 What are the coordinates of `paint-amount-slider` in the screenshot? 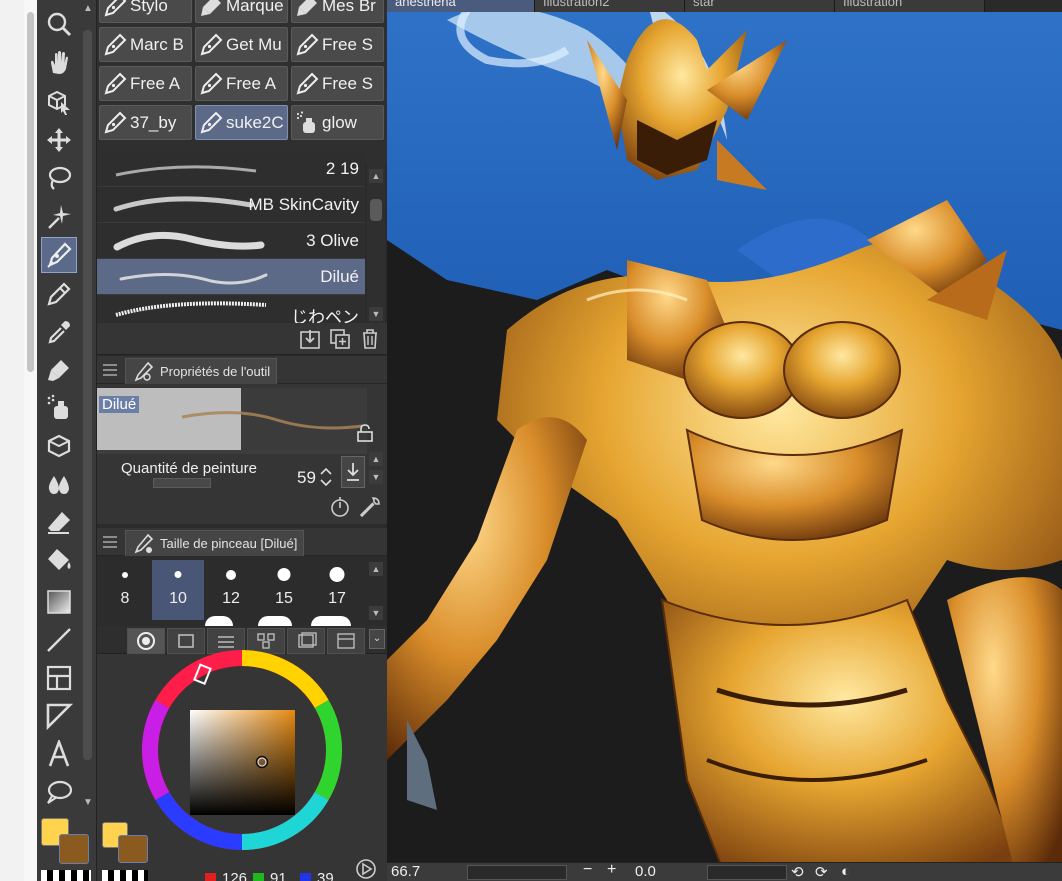 It's located at (182, 483).